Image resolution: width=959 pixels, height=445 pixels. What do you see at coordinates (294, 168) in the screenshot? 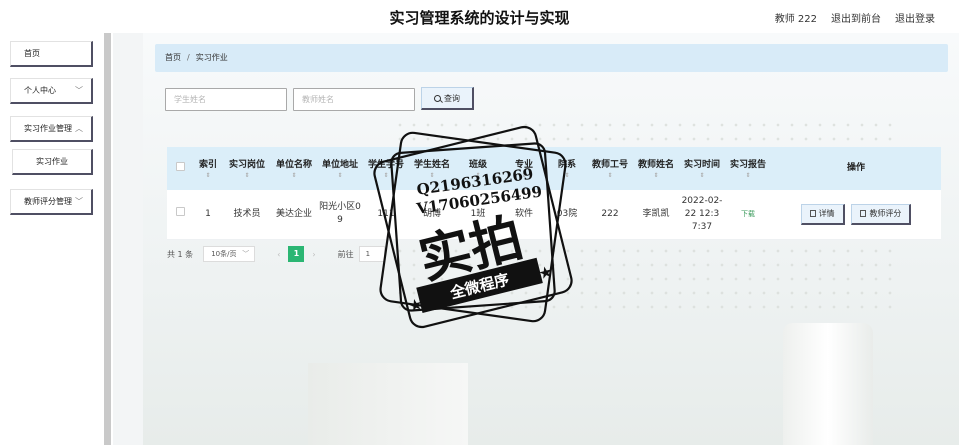
I see `column-header: 单位名称 ⇕` at bounding box center [294, 168].